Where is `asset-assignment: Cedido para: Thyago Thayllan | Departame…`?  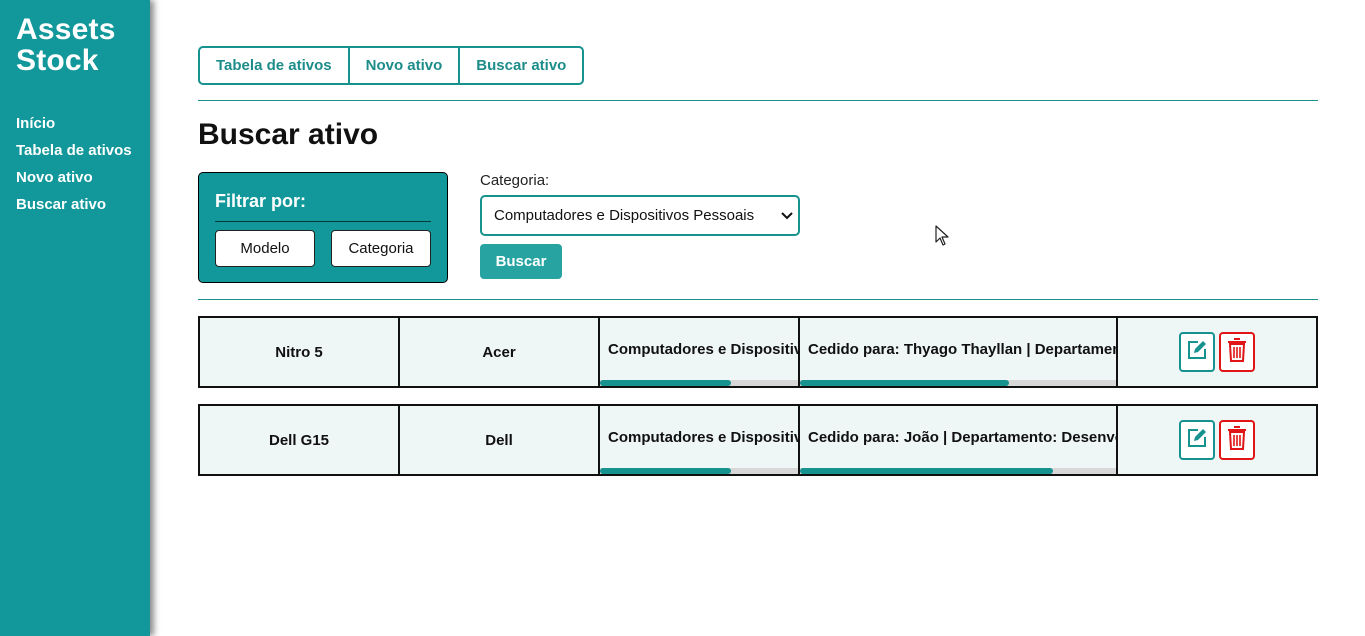
asset-assignment: Cedido para: Thyago Thayllan | Departame… is located at coordinates (963, 349).